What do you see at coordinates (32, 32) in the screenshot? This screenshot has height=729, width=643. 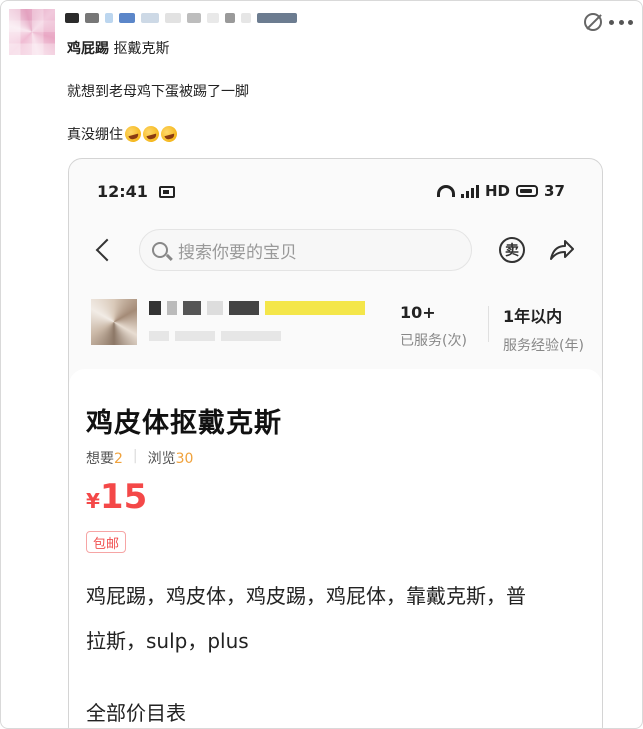 I see `author-avatar` at bounding box center [32, 32].